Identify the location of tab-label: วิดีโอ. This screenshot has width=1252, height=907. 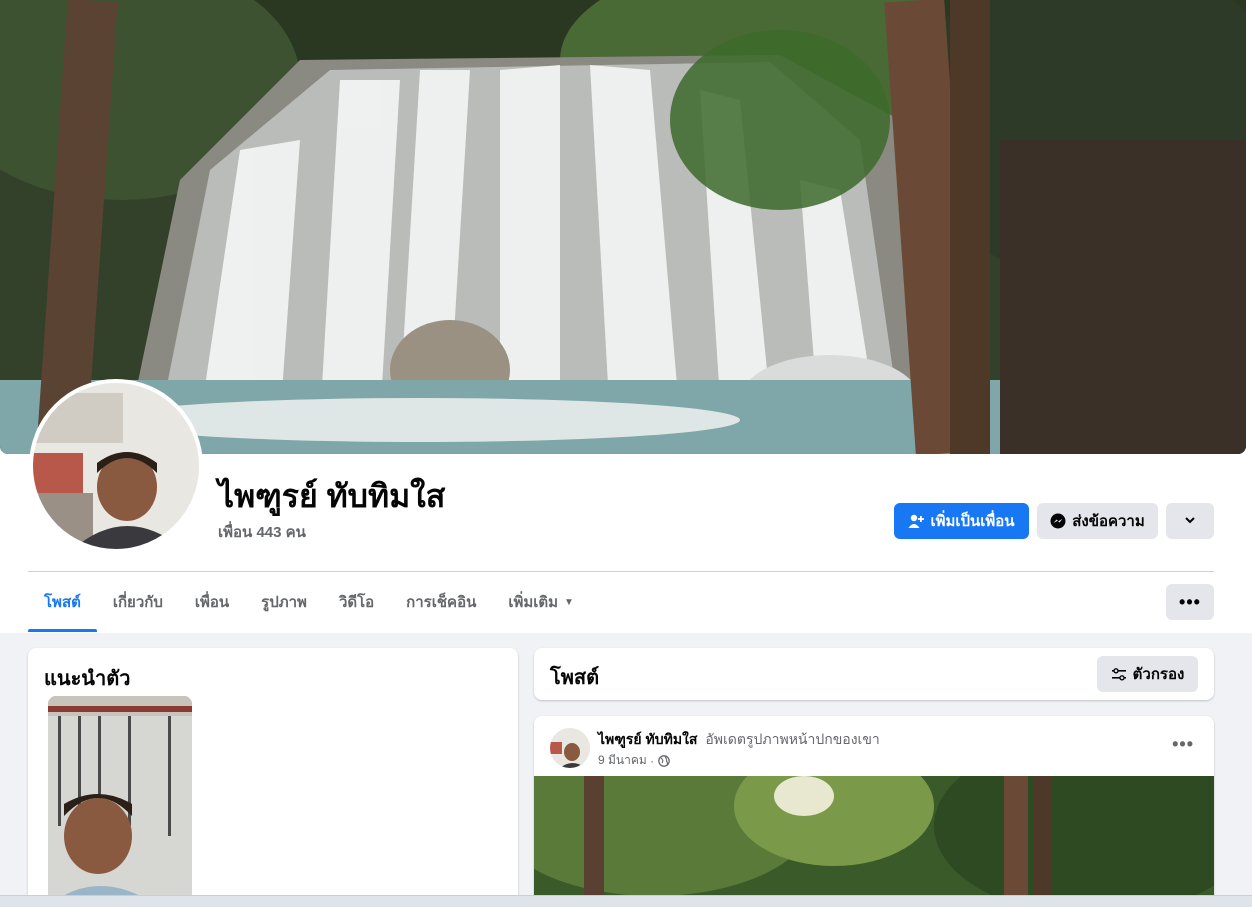
(356, 602).